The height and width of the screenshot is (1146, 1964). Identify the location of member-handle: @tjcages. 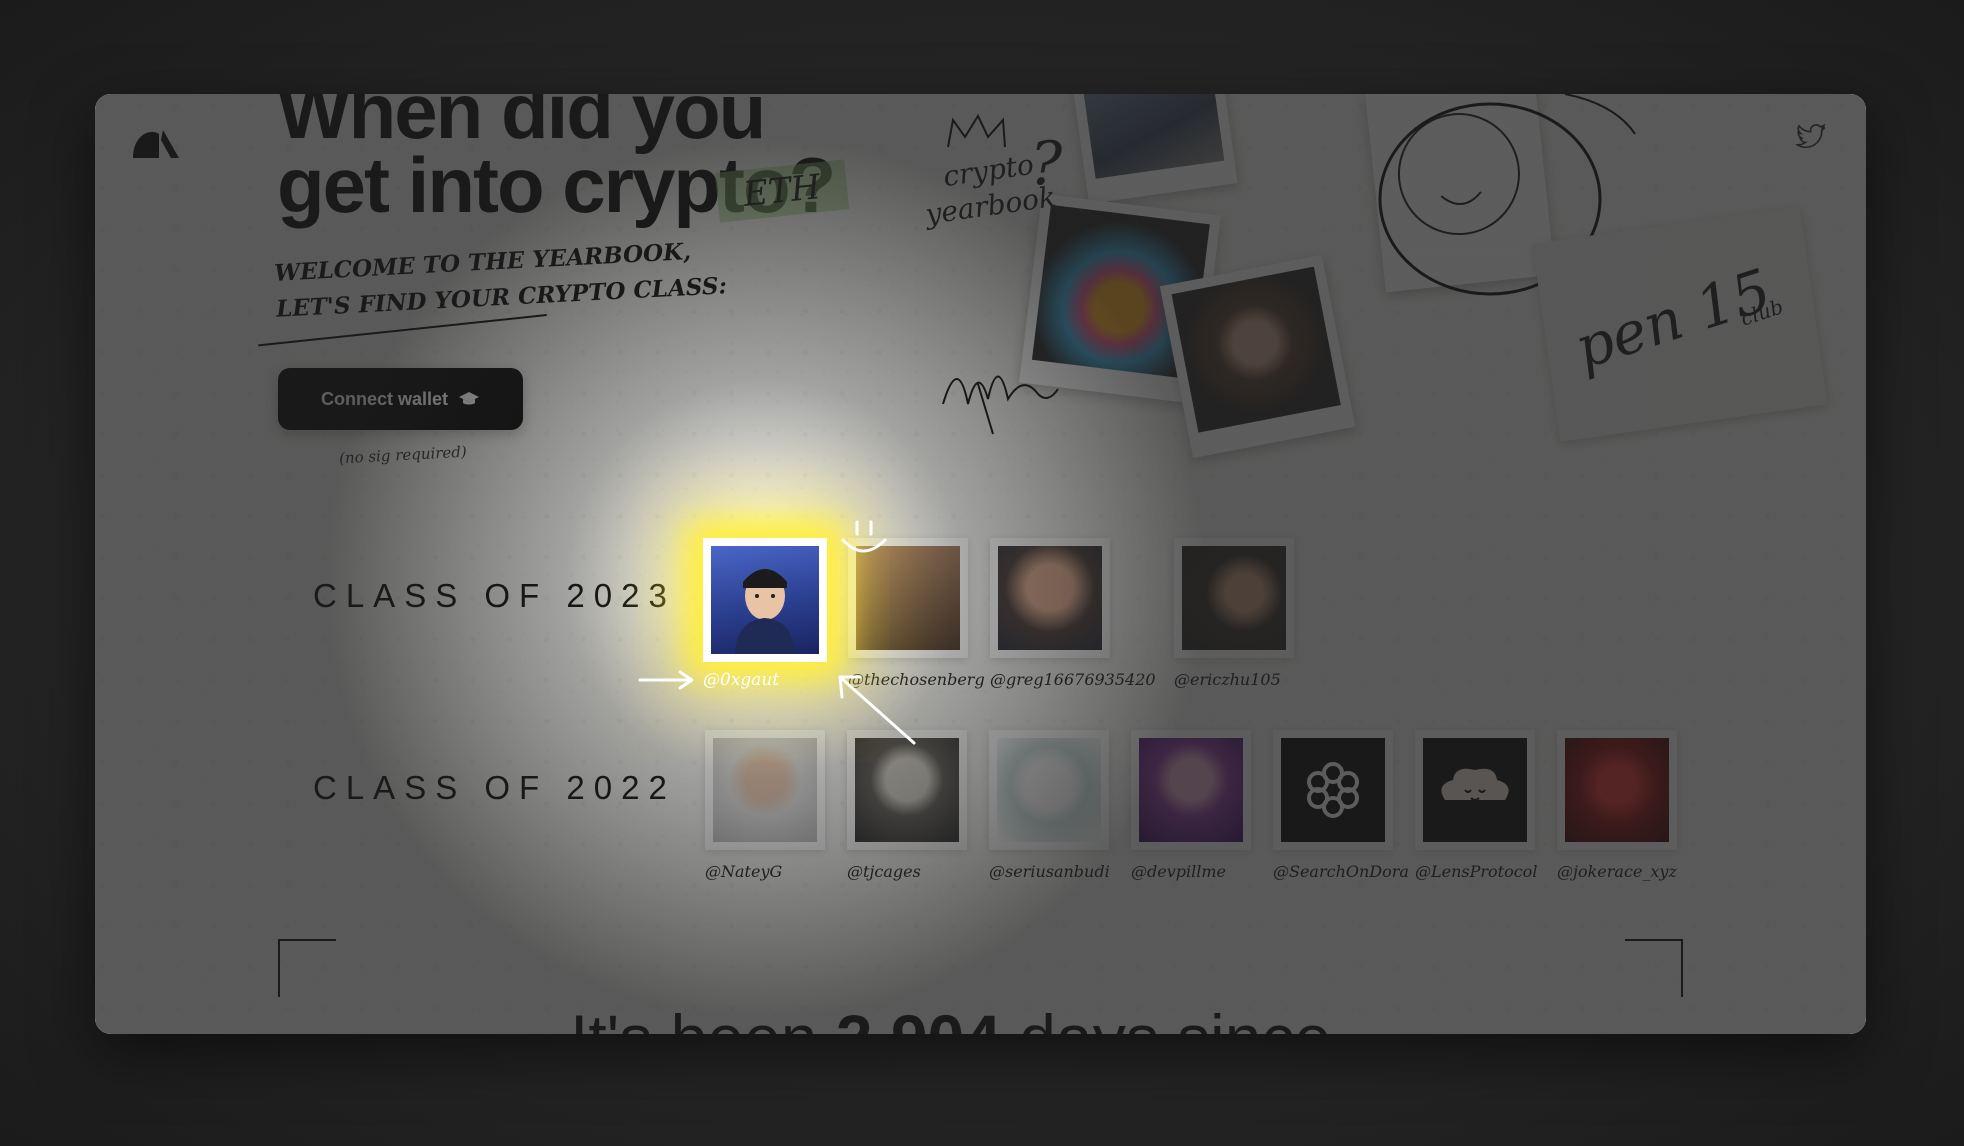
(884, 871).